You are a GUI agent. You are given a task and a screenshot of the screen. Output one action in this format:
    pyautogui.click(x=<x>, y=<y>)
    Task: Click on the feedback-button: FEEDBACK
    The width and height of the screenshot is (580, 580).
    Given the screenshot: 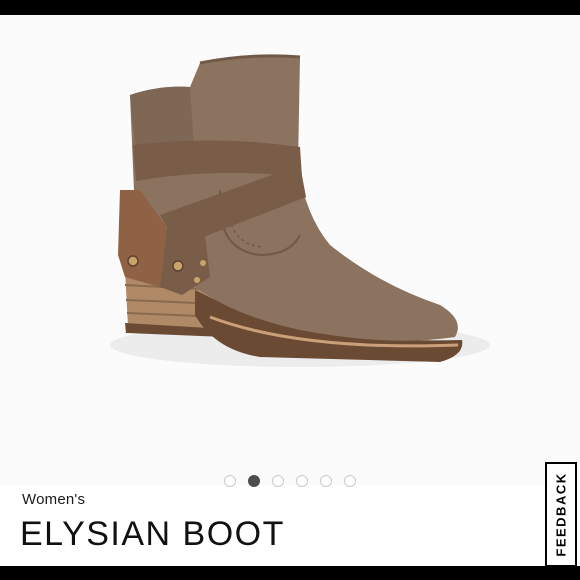 What is the action you would take?
    pyautogui.click(x=561, y=514)
    